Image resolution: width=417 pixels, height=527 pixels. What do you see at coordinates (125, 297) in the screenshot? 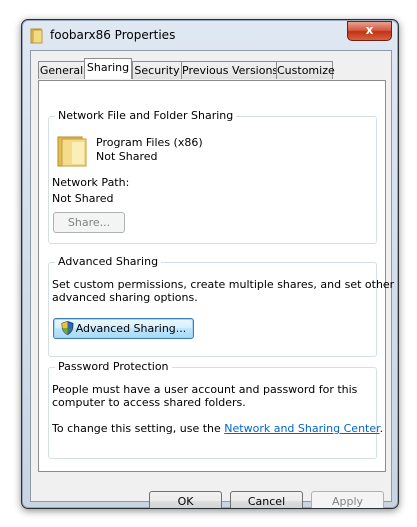
I see `advanced-sharing-description-line2: advanced sharing options.` at bounding box center [125, 297].